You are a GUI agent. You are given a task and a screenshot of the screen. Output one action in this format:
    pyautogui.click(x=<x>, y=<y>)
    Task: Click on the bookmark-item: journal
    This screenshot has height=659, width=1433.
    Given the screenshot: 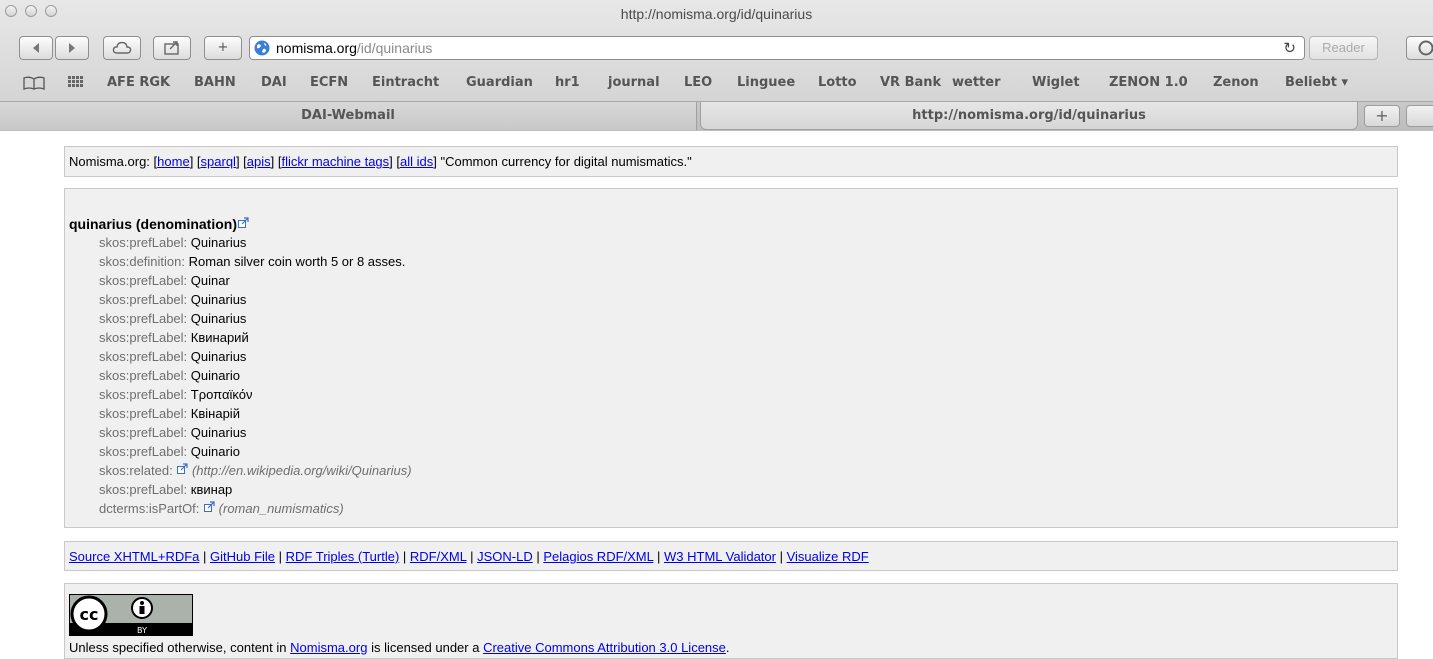 What is the action you would take?
    pyautogui.click(x=634, y=82)
    